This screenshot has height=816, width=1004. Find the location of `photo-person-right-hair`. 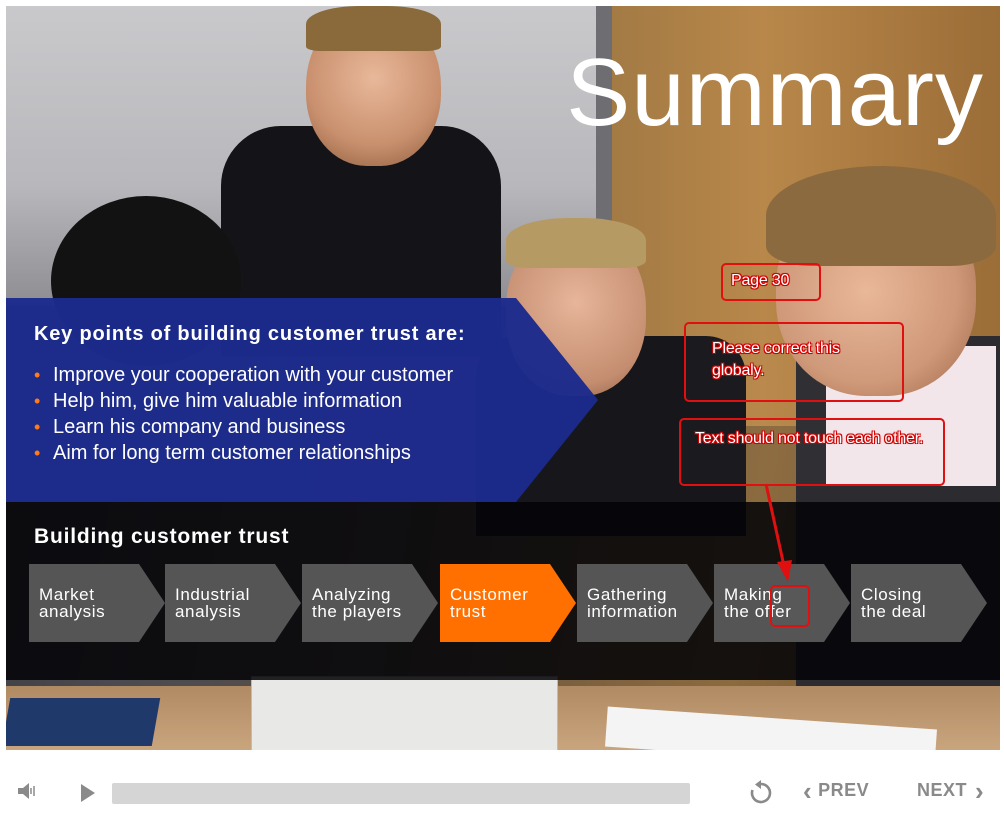

photo-person-right-hair is located at coordinates (881, 216).